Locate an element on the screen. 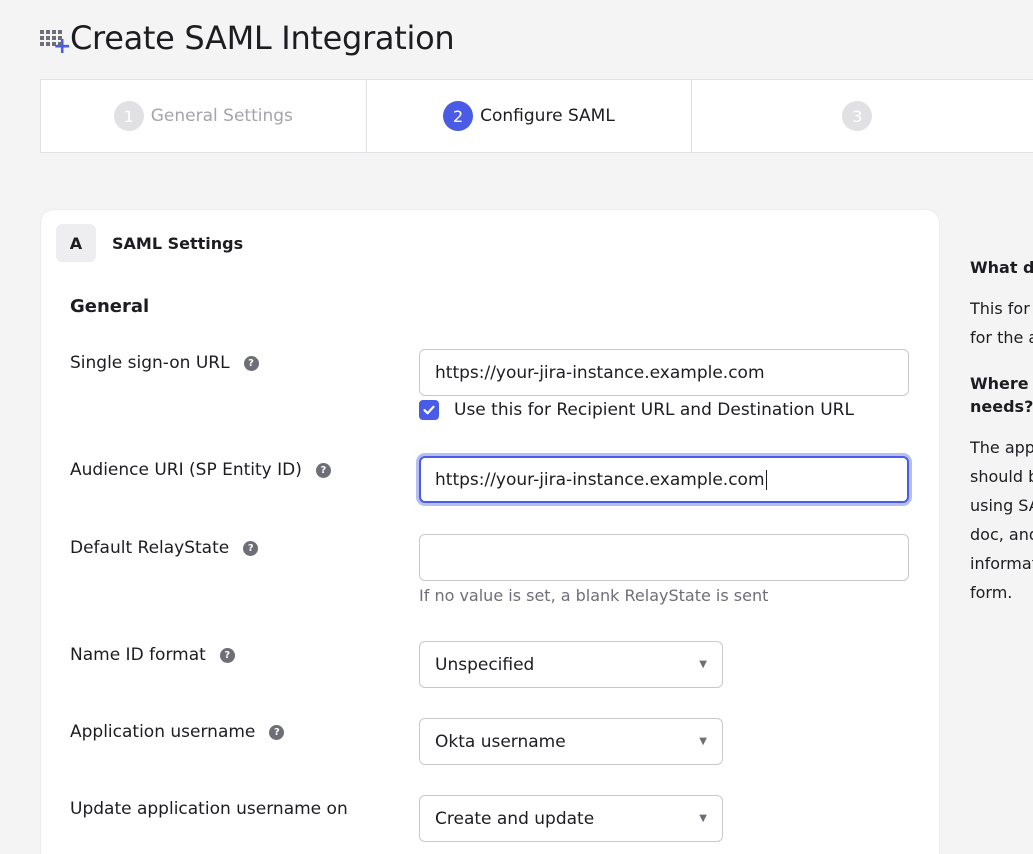 The image size is (1033, 854). app-username-label: Application username ? is located at coordinates (177, 732).